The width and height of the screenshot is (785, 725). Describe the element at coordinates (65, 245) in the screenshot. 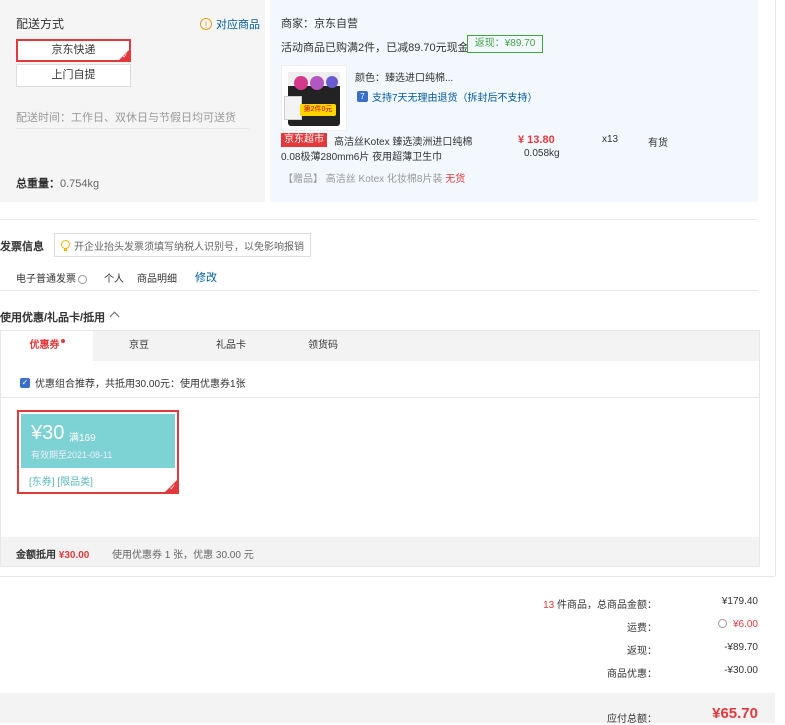

I see `lightbulb-icon` at that location.